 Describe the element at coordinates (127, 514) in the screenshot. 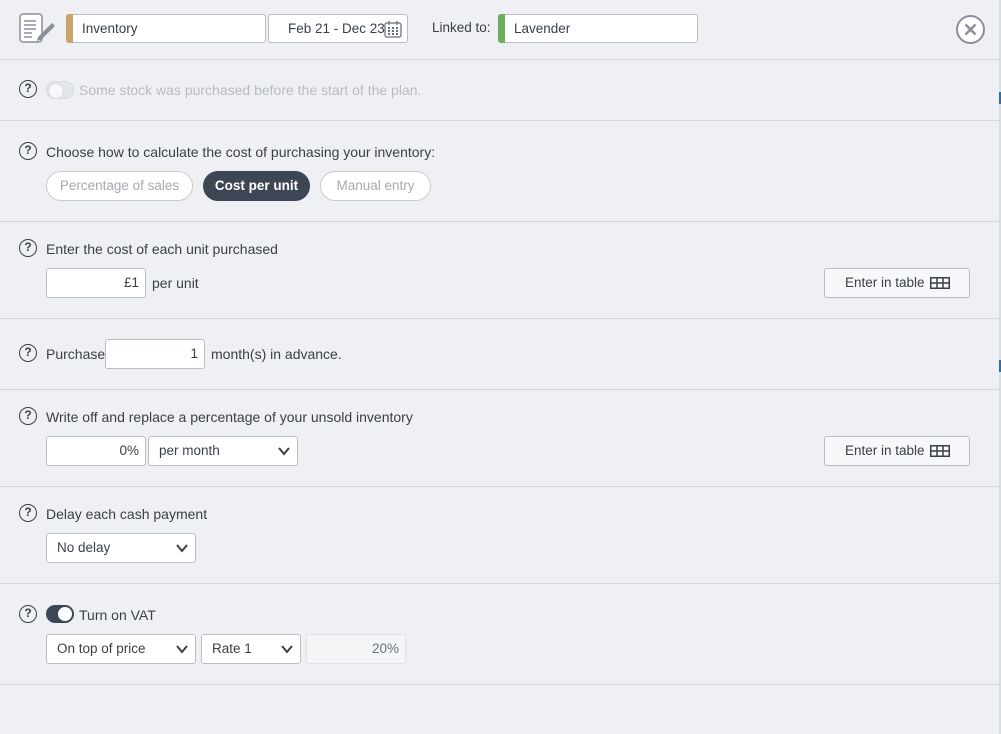

I see `cash-delay-label: Delay each cash payment` at that location.